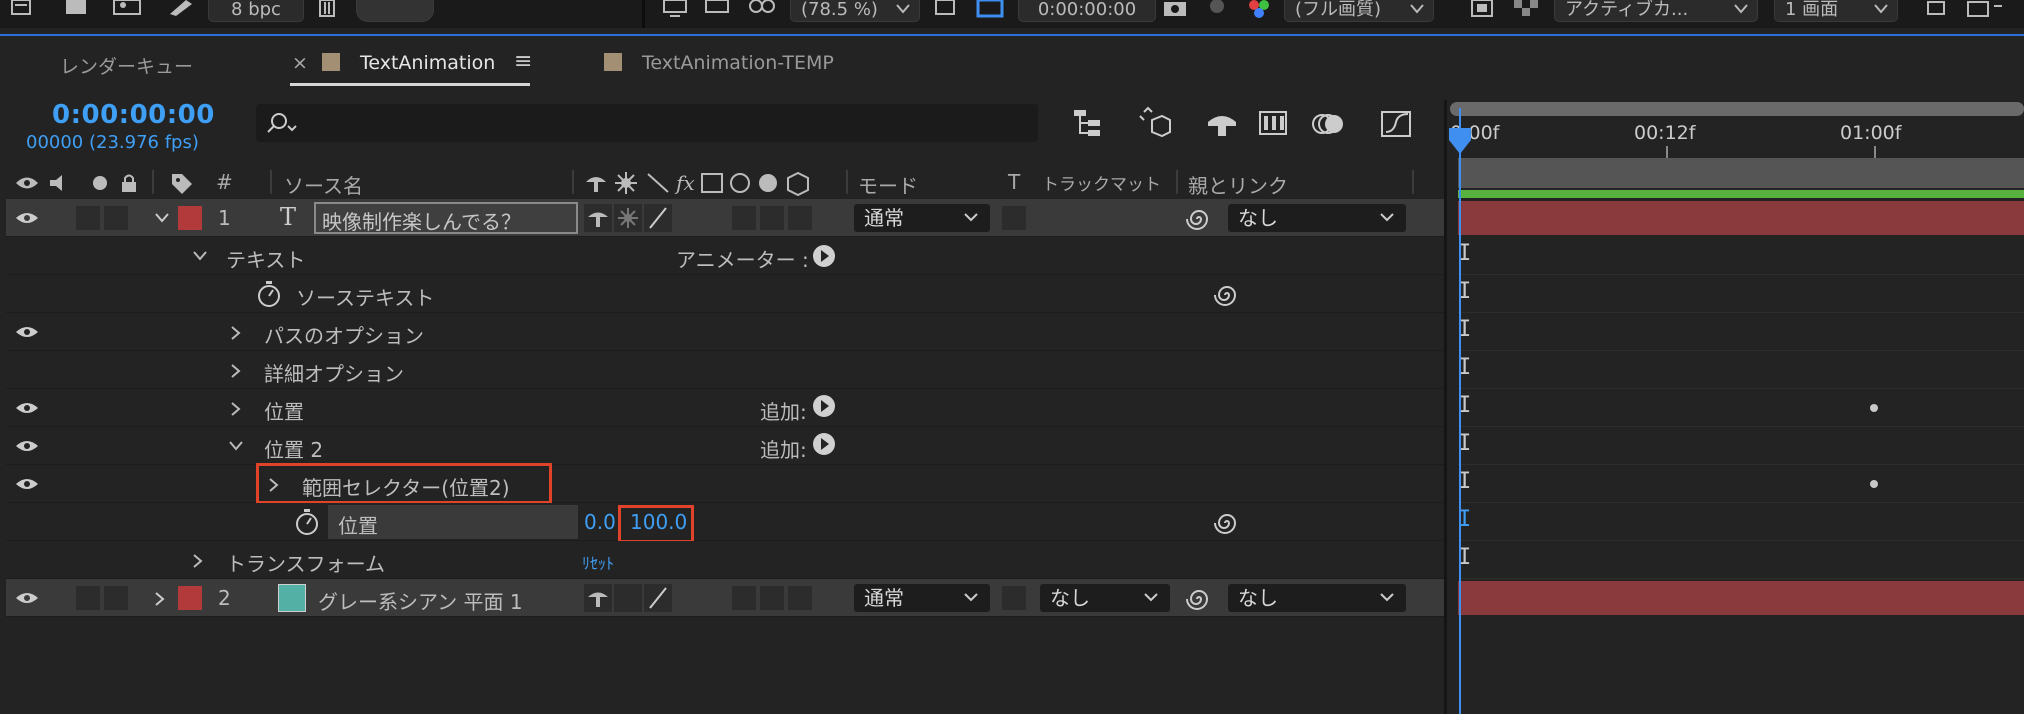  Describe the element at coordinates (1836, 11) in the screenshot. I see `views-dropdown: 1 画面` at that location.